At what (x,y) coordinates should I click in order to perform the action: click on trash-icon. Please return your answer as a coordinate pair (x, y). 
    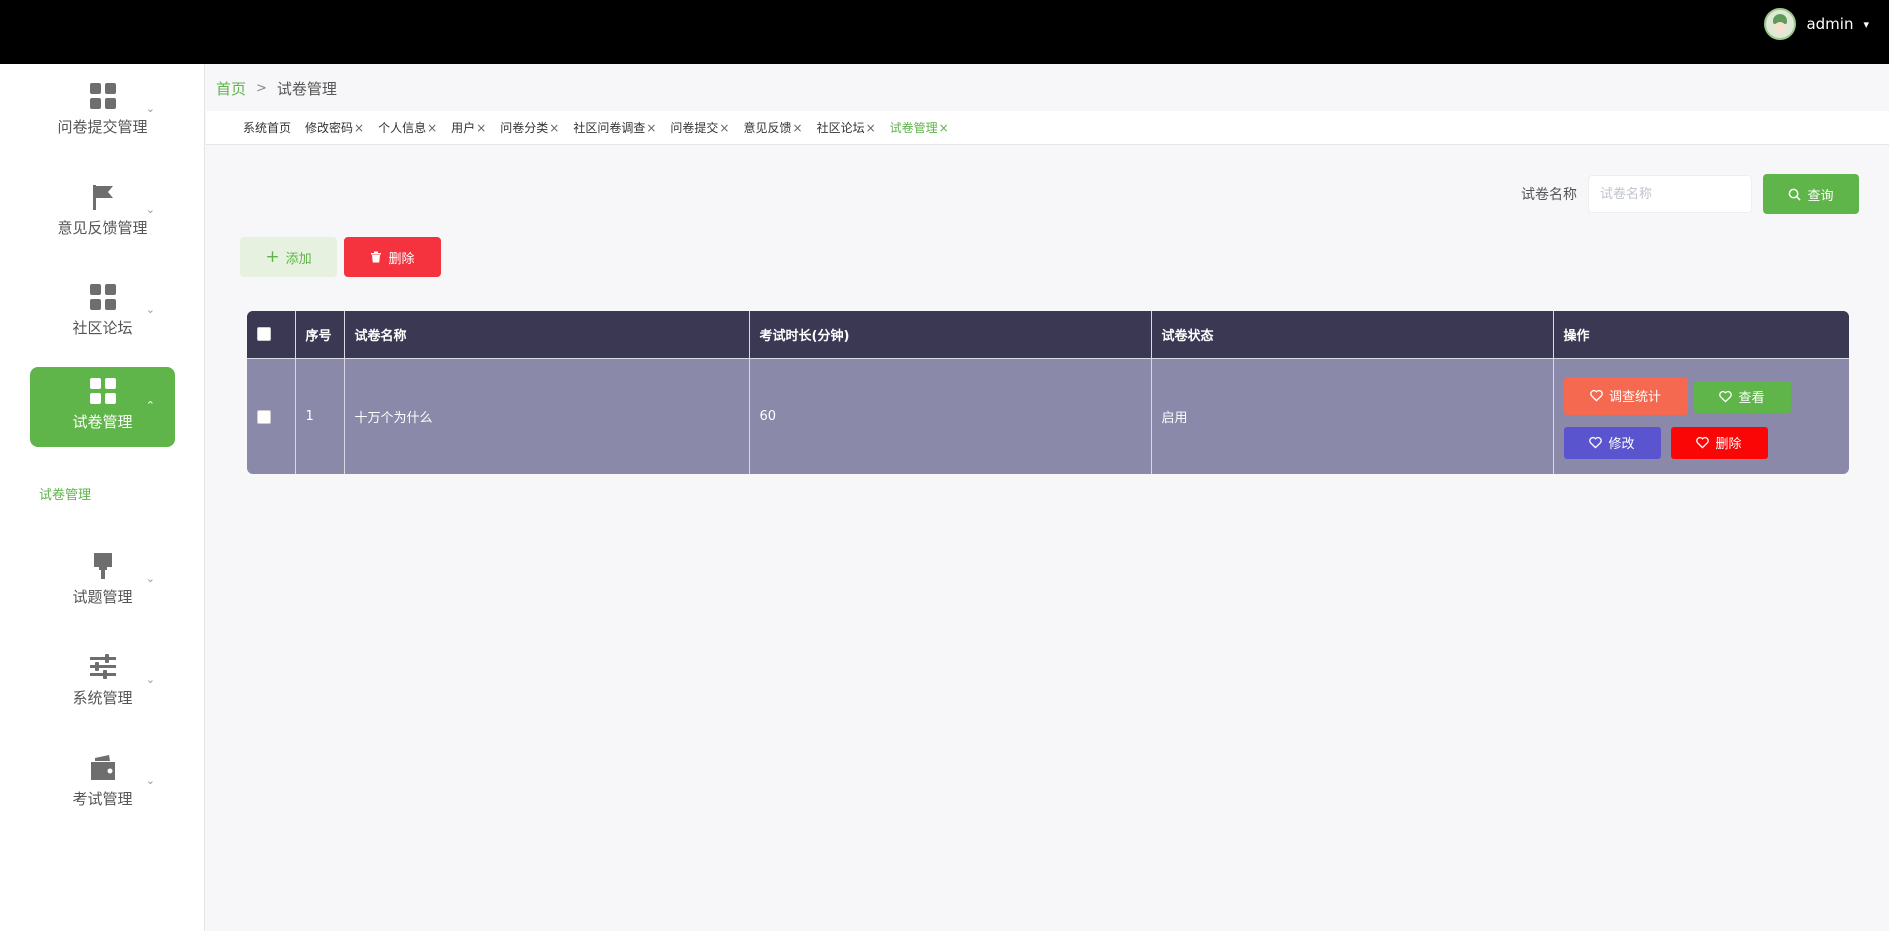
    Looking at the image, I should click on (376, 257).